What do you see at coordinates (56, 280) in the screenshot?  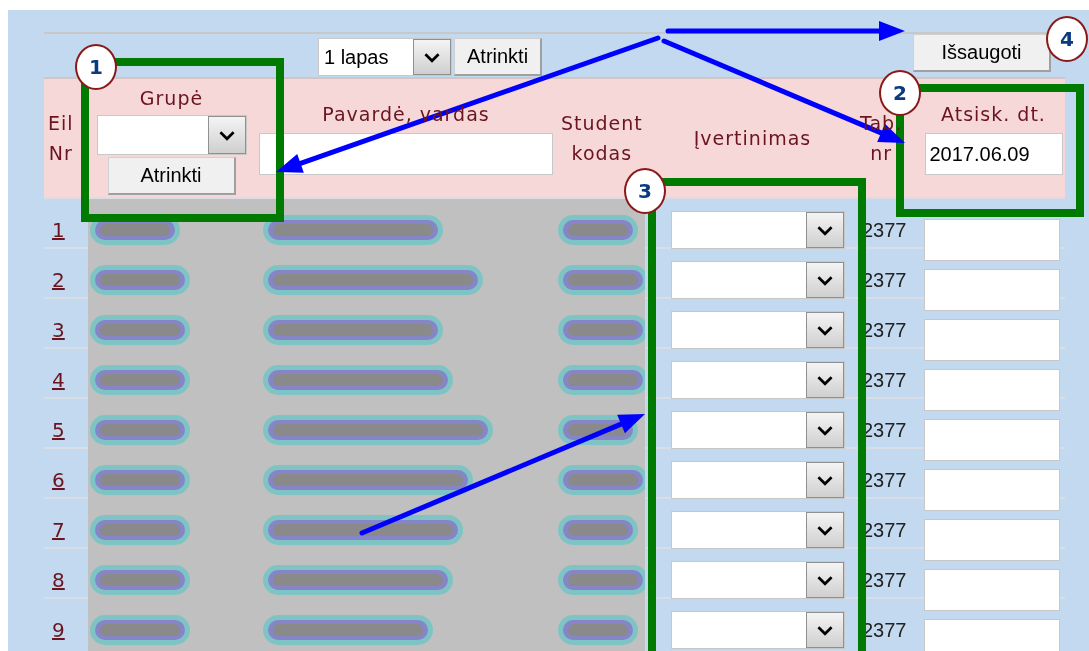 I see `row-number-link: 2` at bounding box center [56, 280].